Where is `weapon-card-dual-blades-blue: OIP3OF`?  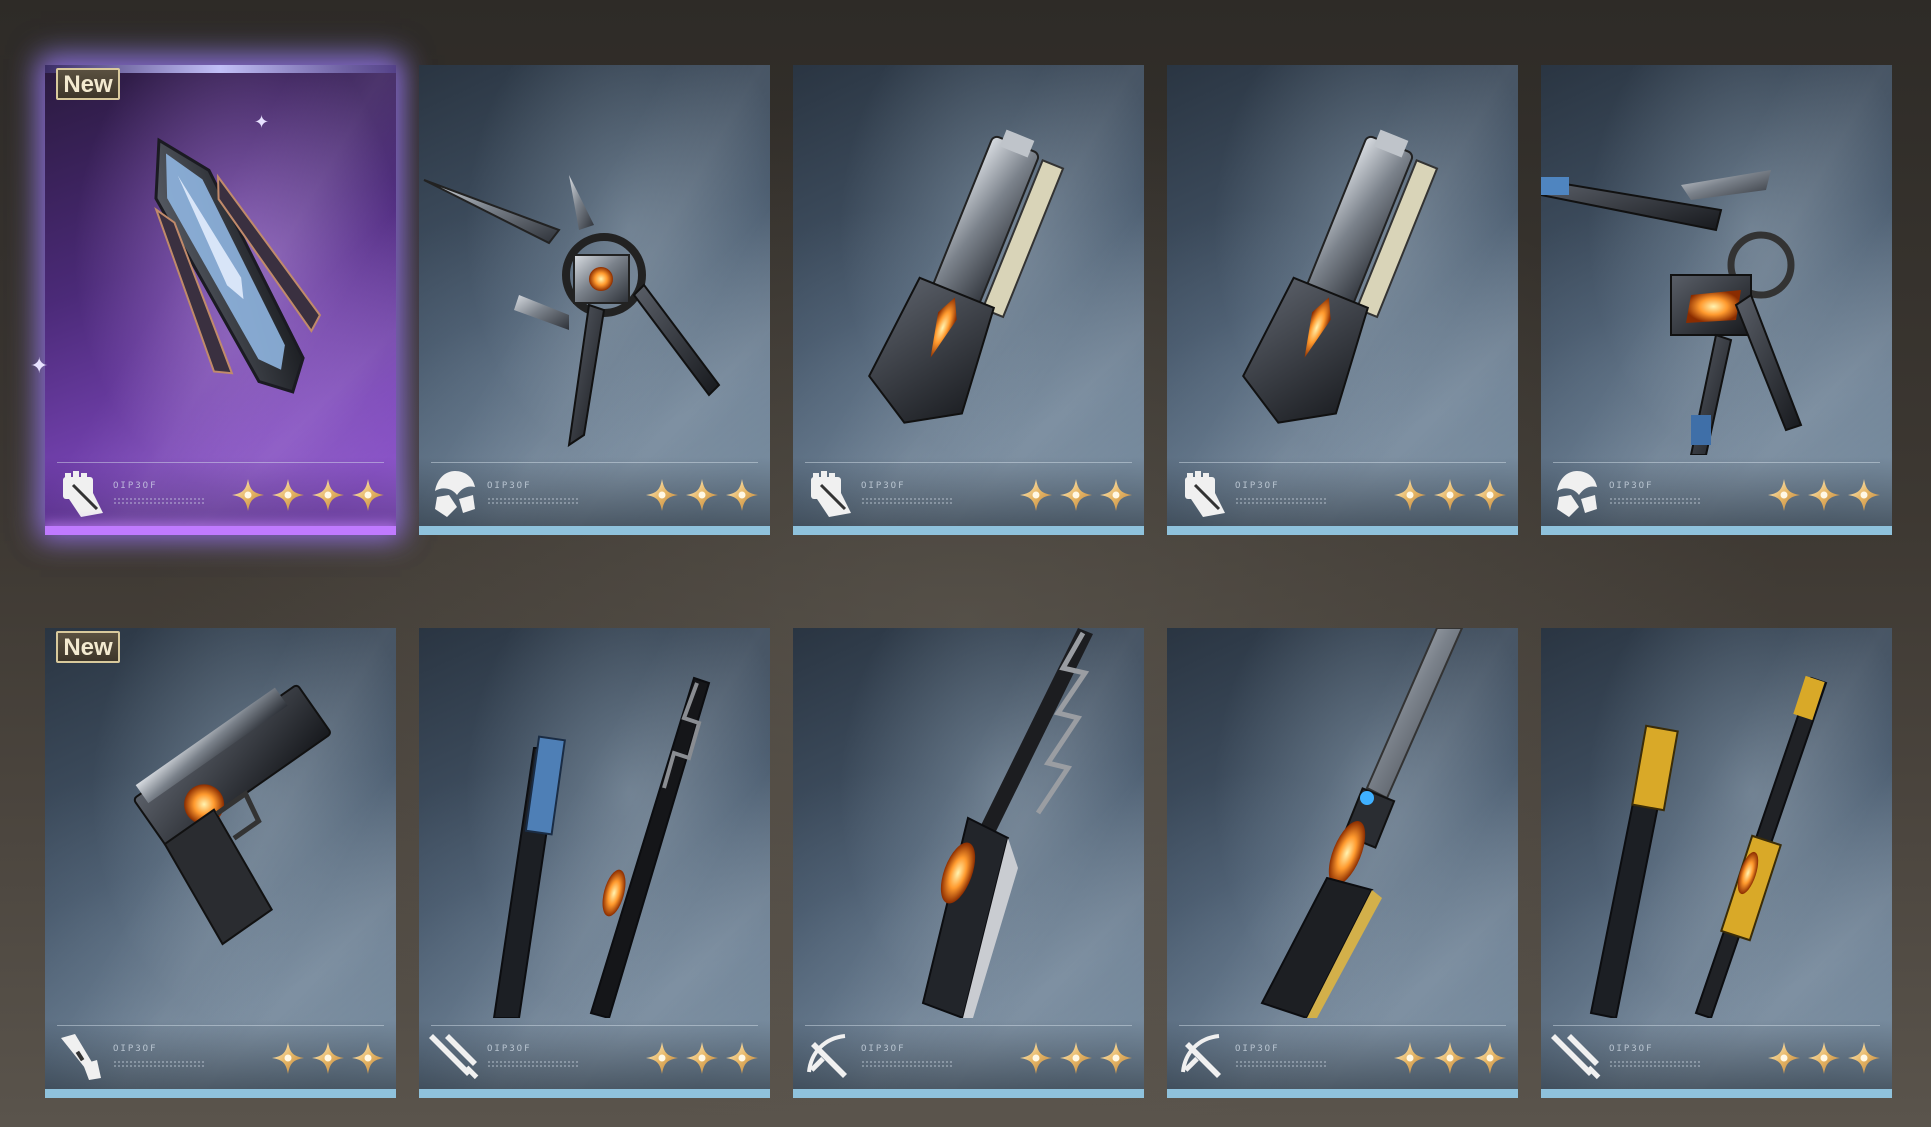
weapon-card-dual-blades-blue: OIP3OF is located at coordinates (594, 863).